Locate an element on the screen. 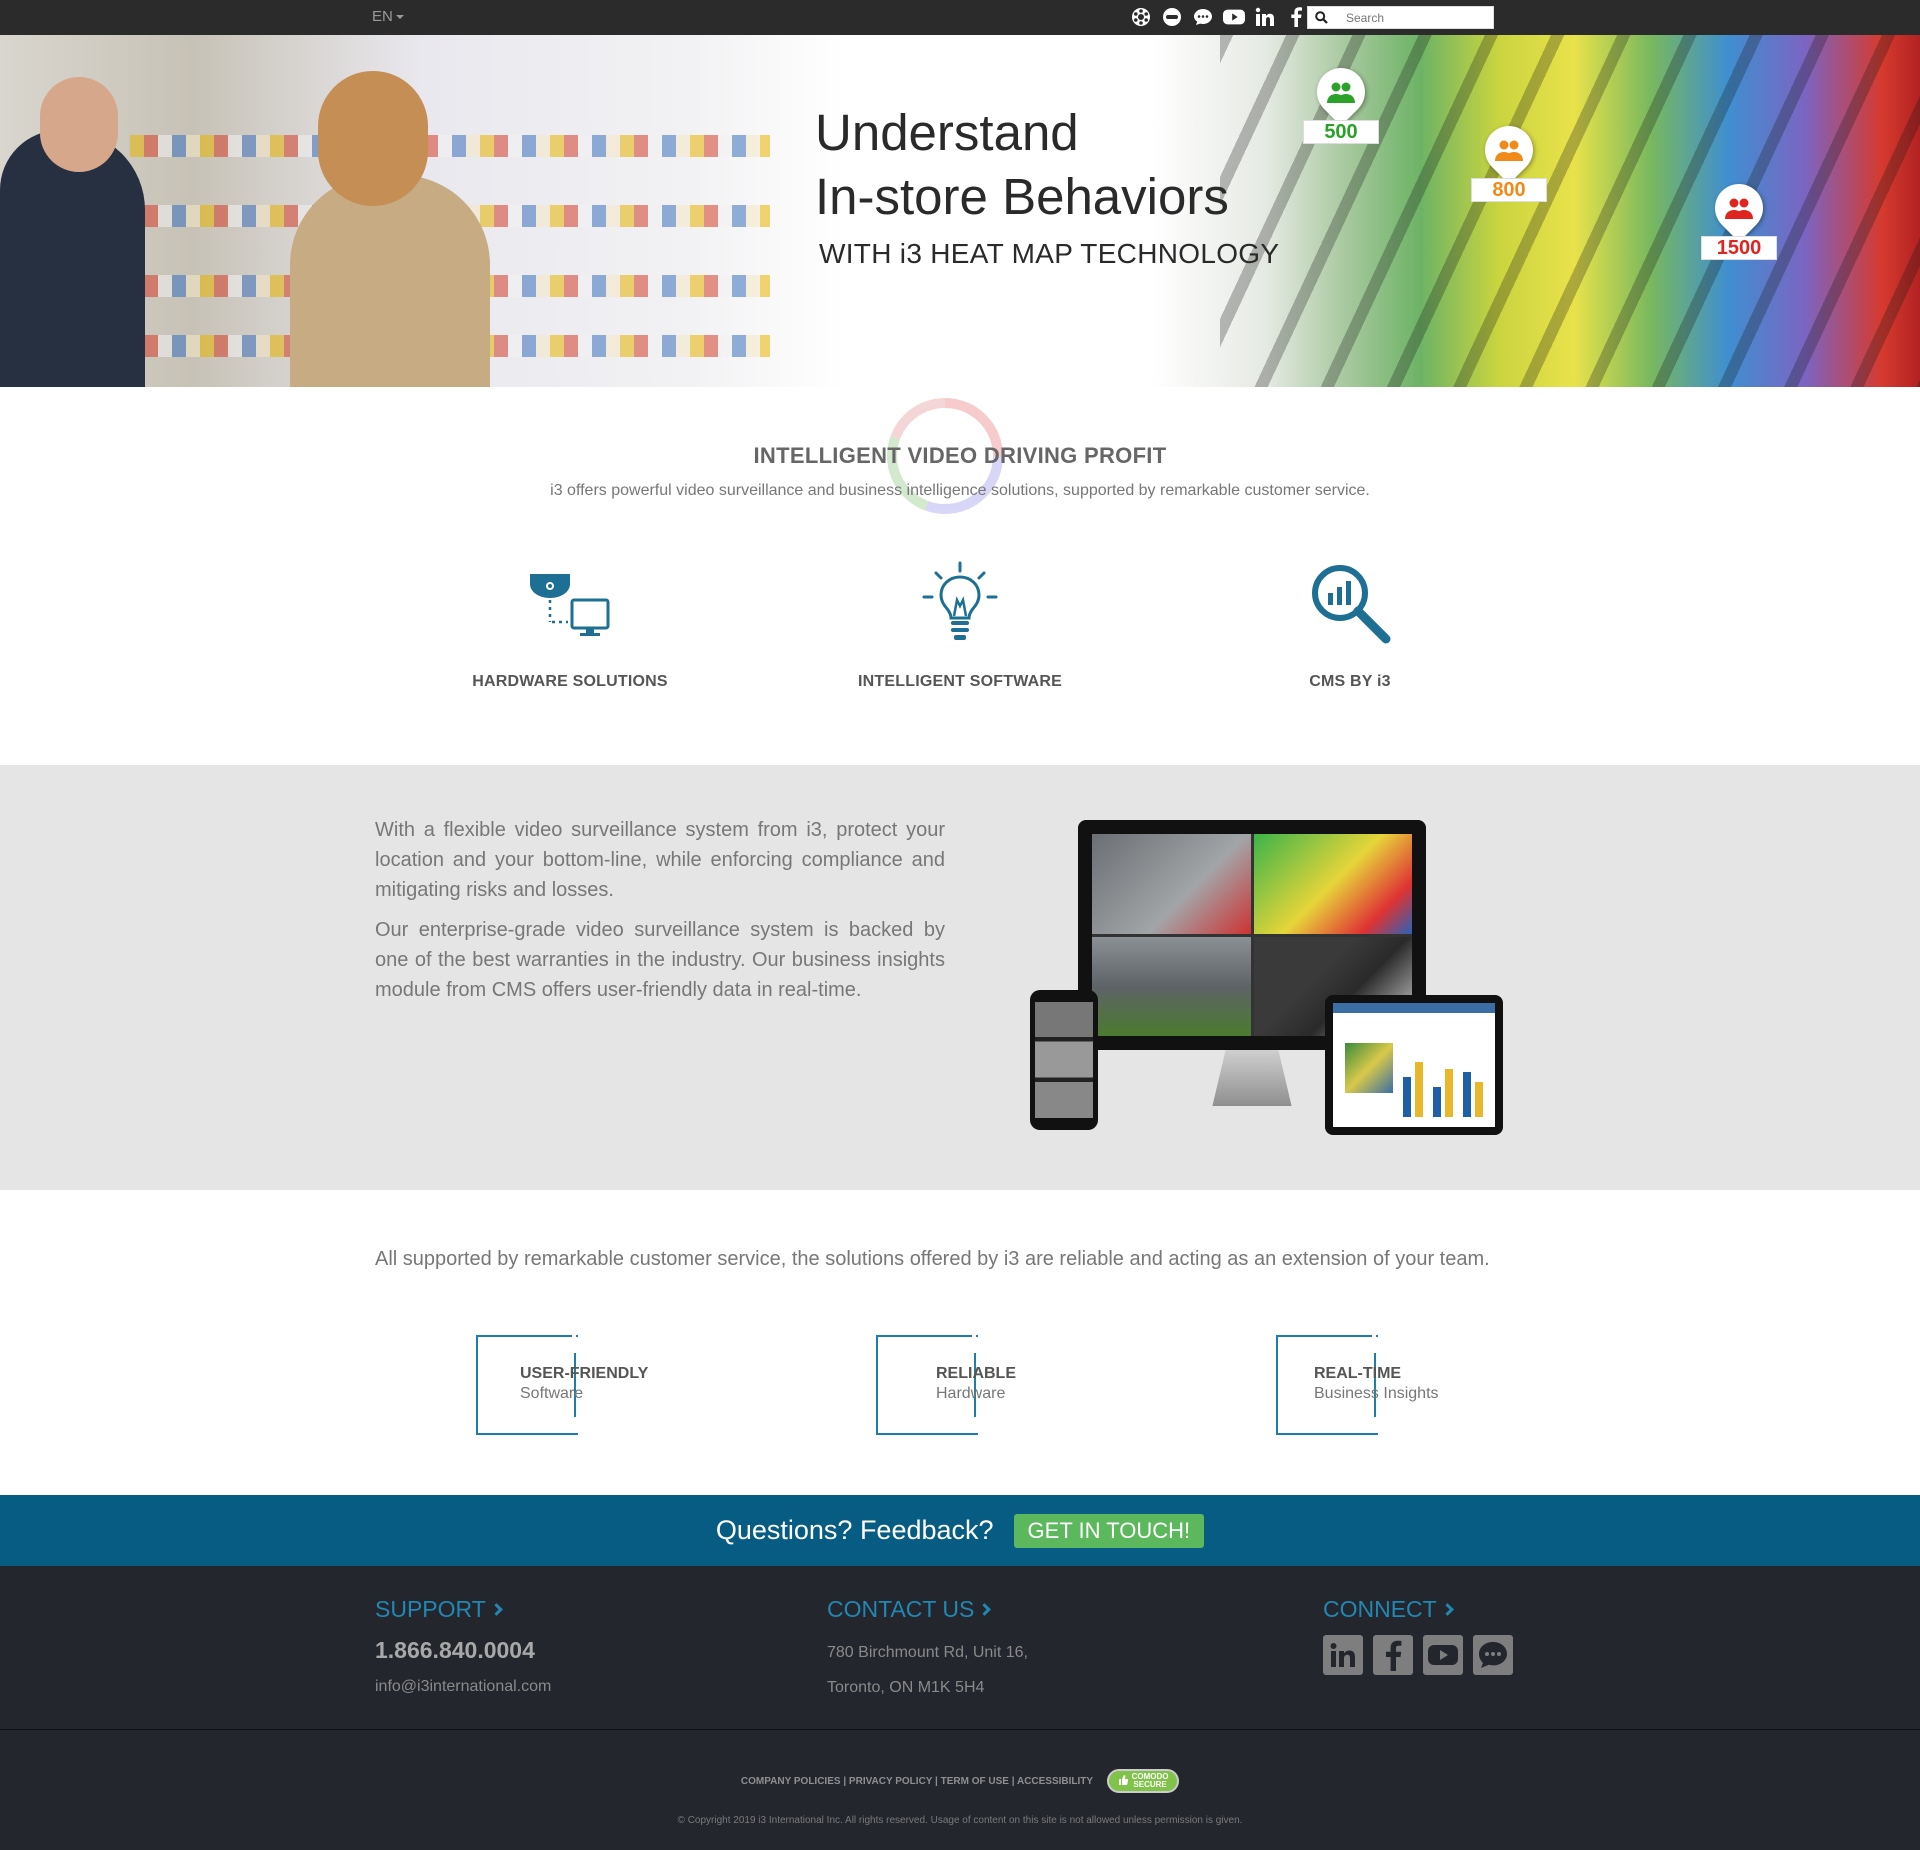 The width and height of the screenshot is (1920, 1850). chart-magnifier-icon is located at coordinates (1350, 602).